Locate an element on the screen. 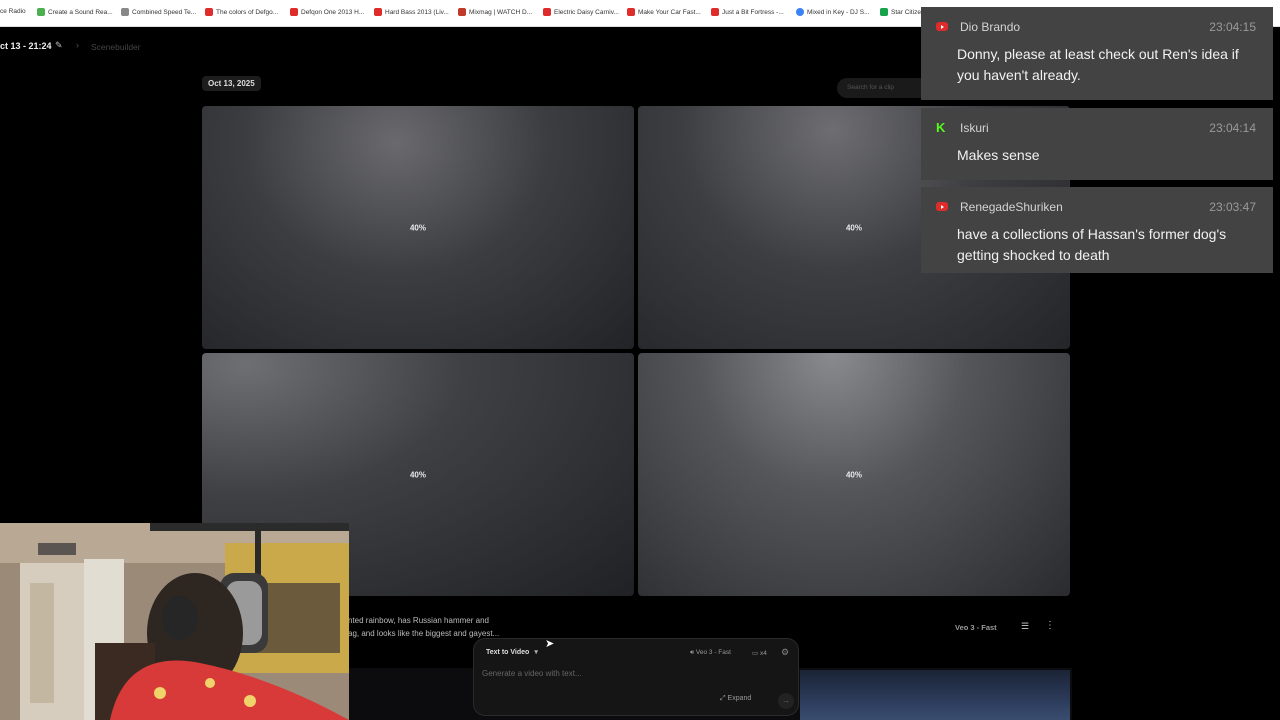 This screenshot has width=1280, height=720. settings-sliders-icon: ⚙ is located at coordinates (785, 652).